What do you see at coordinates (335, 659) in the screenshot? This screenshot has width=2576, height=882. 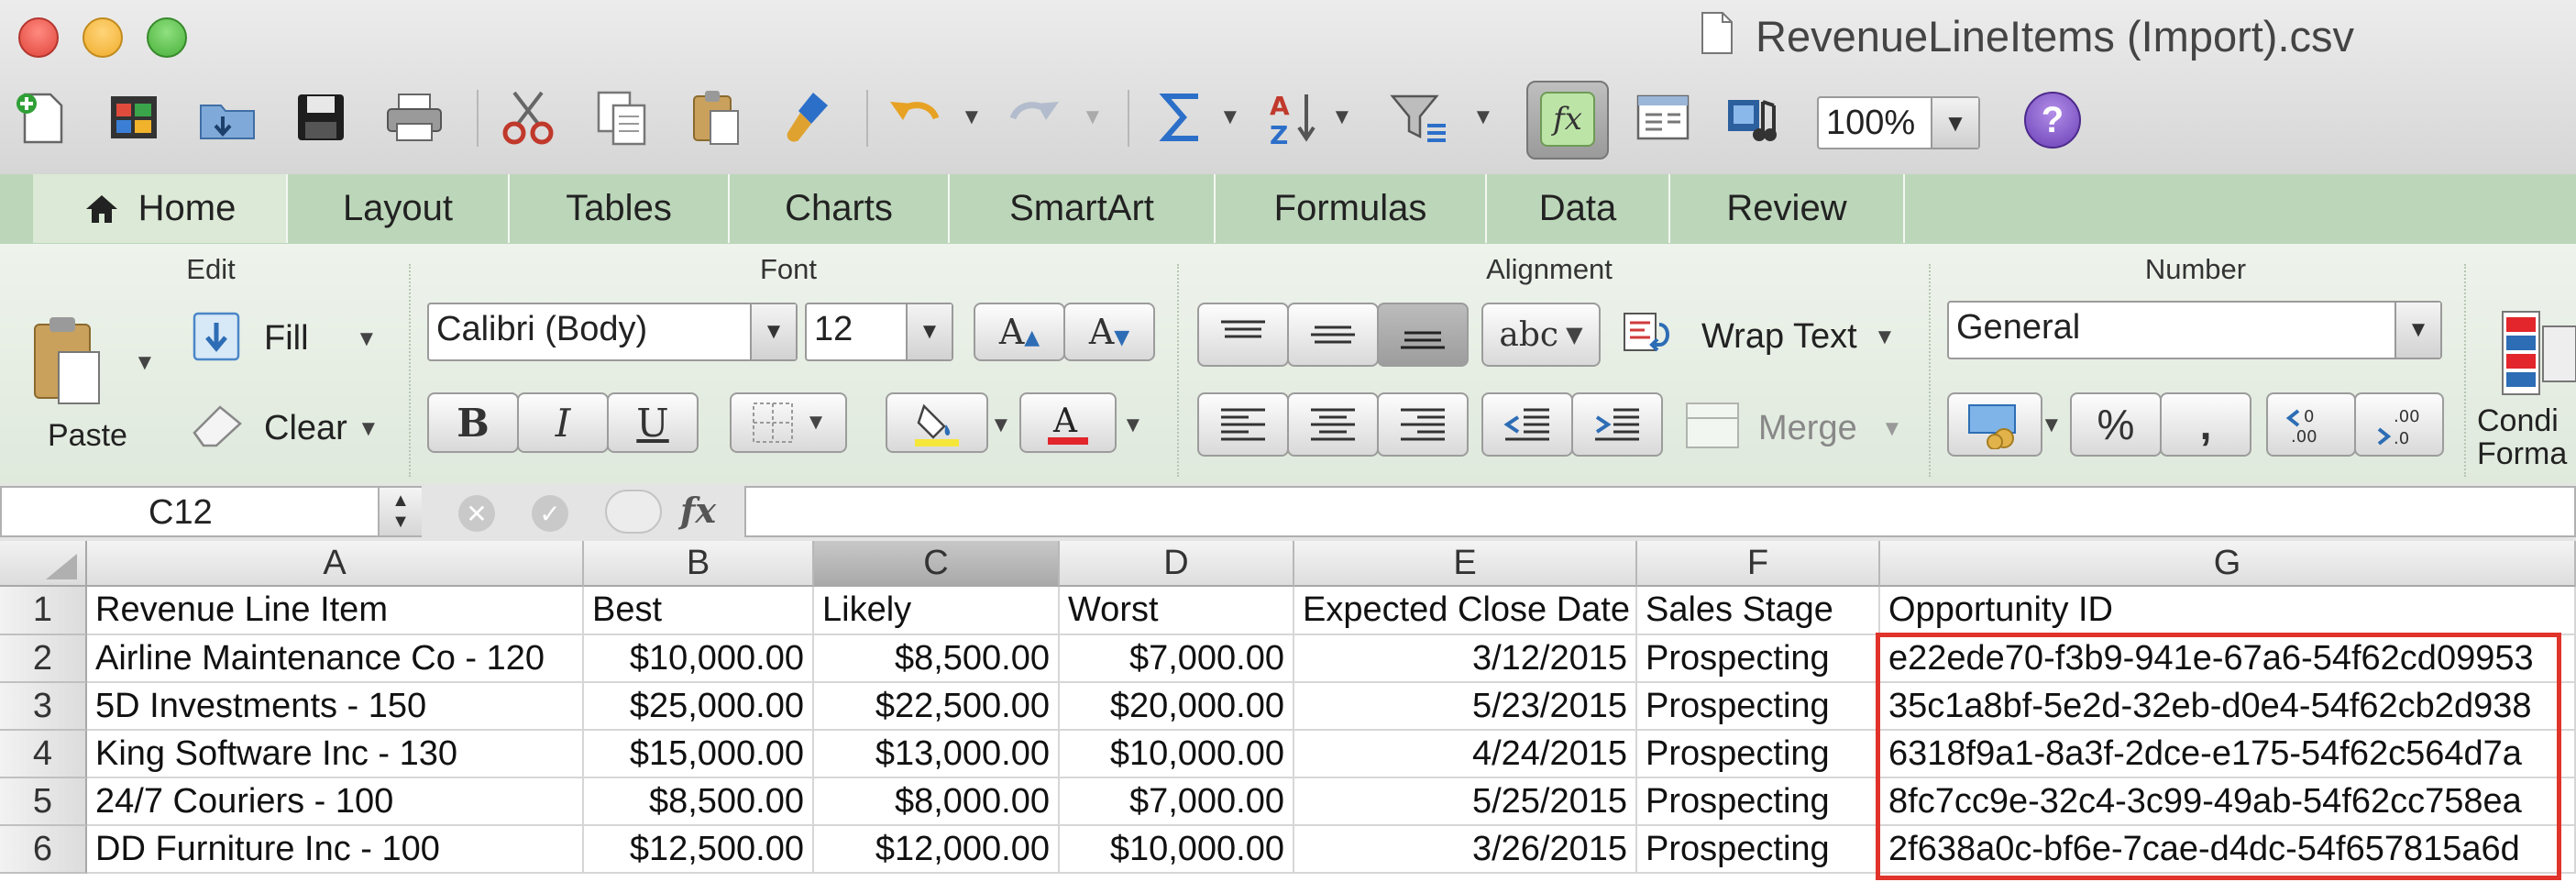 I see `cell-a2: Airline Maintenance Co - 120` at bounding box center [335, 659].